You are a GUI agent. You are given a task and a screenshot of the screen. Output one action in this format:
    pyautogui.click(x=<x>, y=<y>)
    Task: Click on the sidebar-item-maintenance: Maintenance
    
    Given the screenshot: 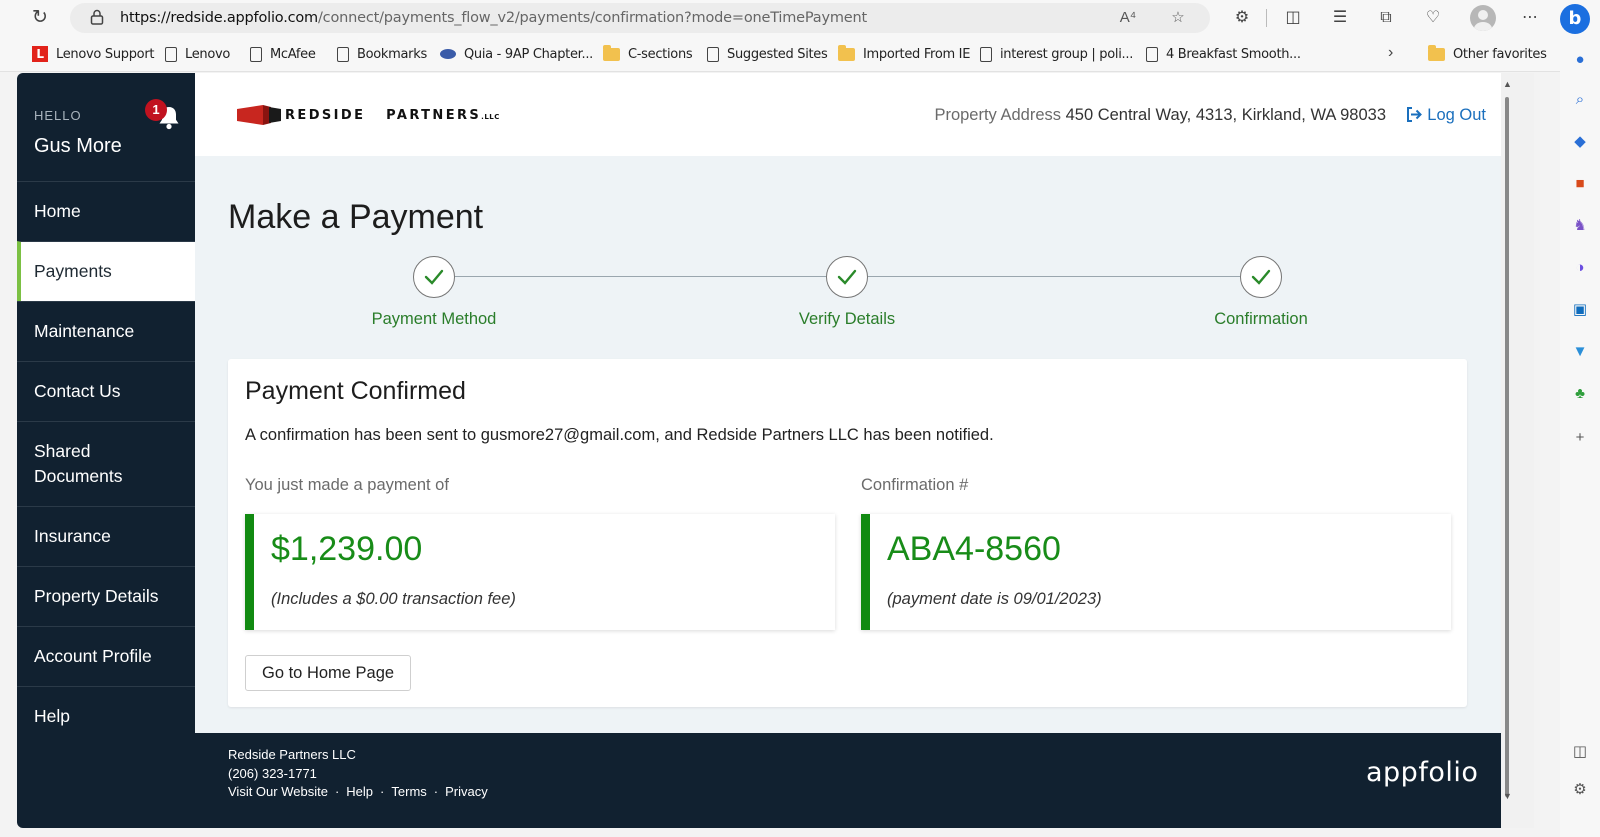 What is the action you would take?
    pyautogui.click(x=106, y=331)
    